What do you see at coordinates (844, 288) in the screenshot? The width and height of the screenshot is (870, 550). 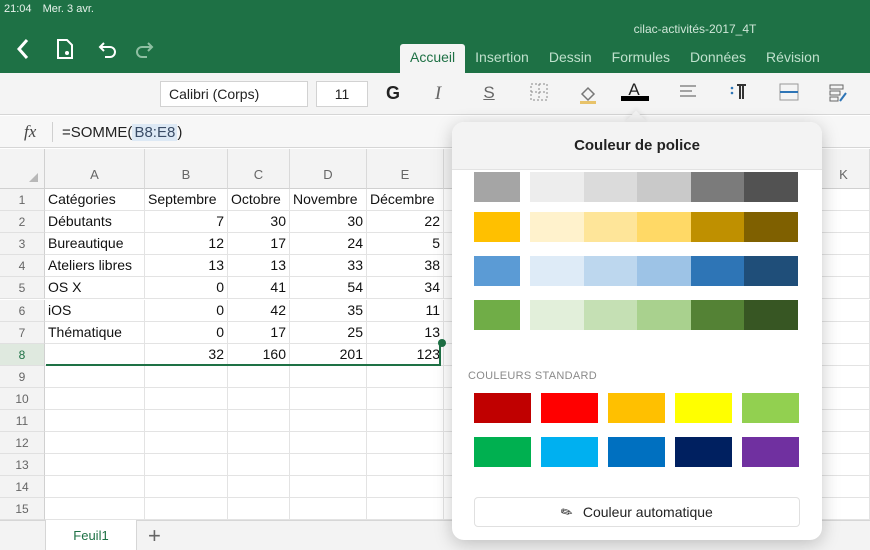 I see `cell-k5` at bounding box center [844, 288].